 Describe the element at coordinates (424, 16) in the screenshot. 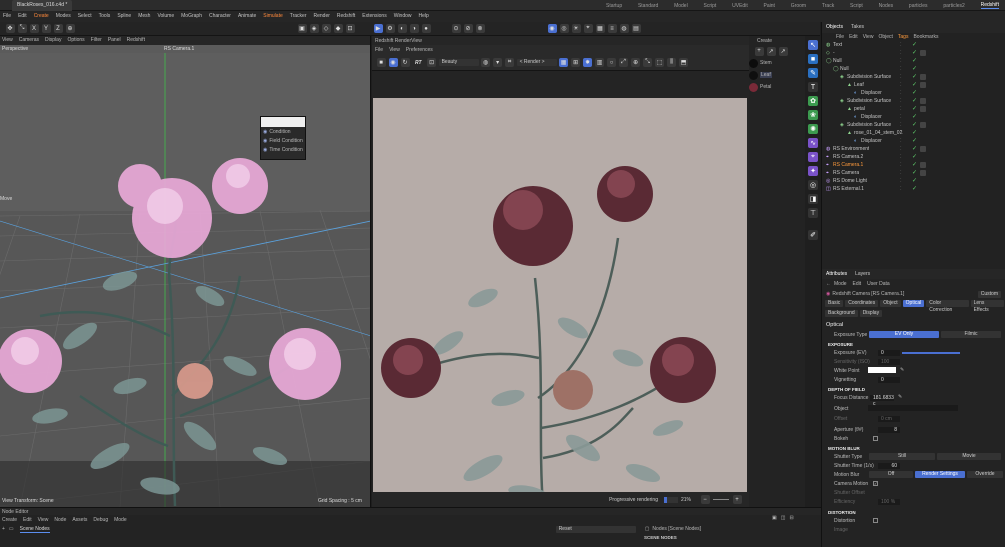

I see `menu-help: Help` at that location.